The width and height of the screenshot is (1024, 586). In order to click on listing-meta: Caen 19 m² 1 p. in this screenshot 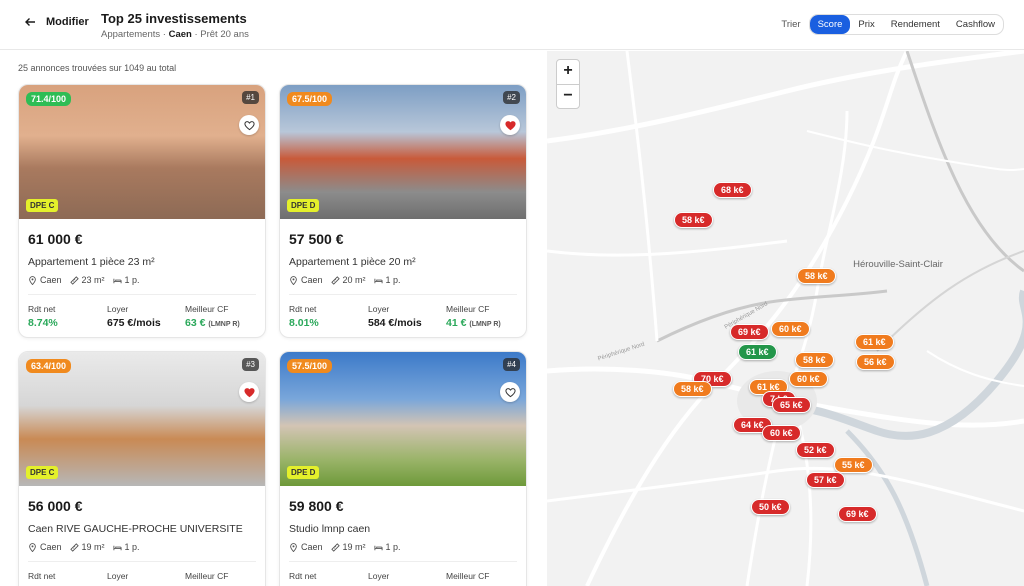, I will do `click(84, 547)`.